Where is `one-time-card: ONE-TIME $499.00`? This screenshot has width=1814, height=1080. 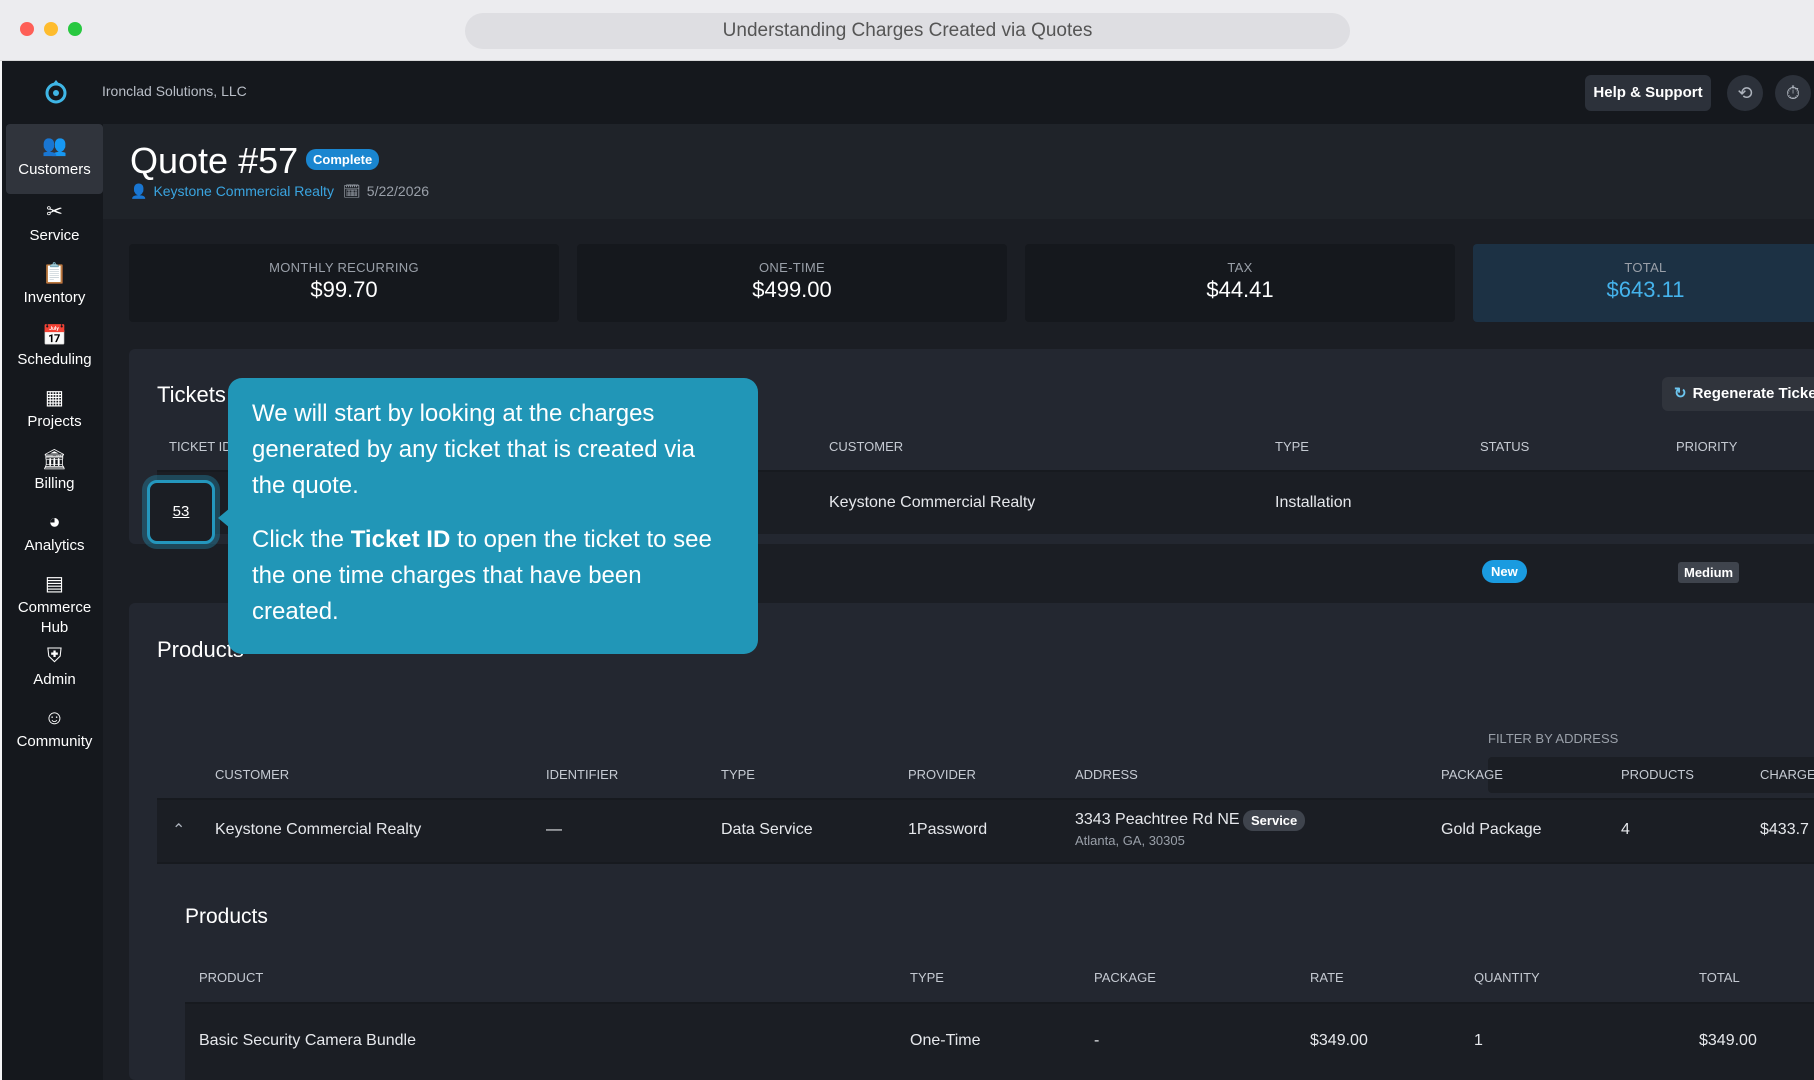
one-time-card: ONE-TIME $499.00 is located at coordinates (792, 283).